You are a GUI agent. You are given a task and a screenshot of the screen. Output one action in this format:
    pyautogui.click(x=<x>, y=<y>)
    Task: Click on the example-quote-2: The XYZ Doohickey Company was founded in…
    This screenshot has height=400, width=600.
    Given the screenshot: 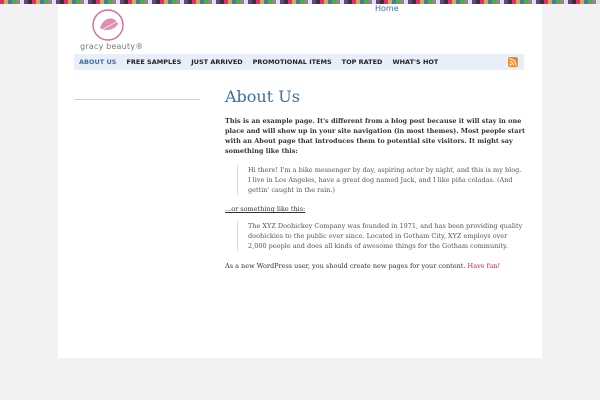 What is the action you would take?
    pyautogui.click(x=381, y=236)
    